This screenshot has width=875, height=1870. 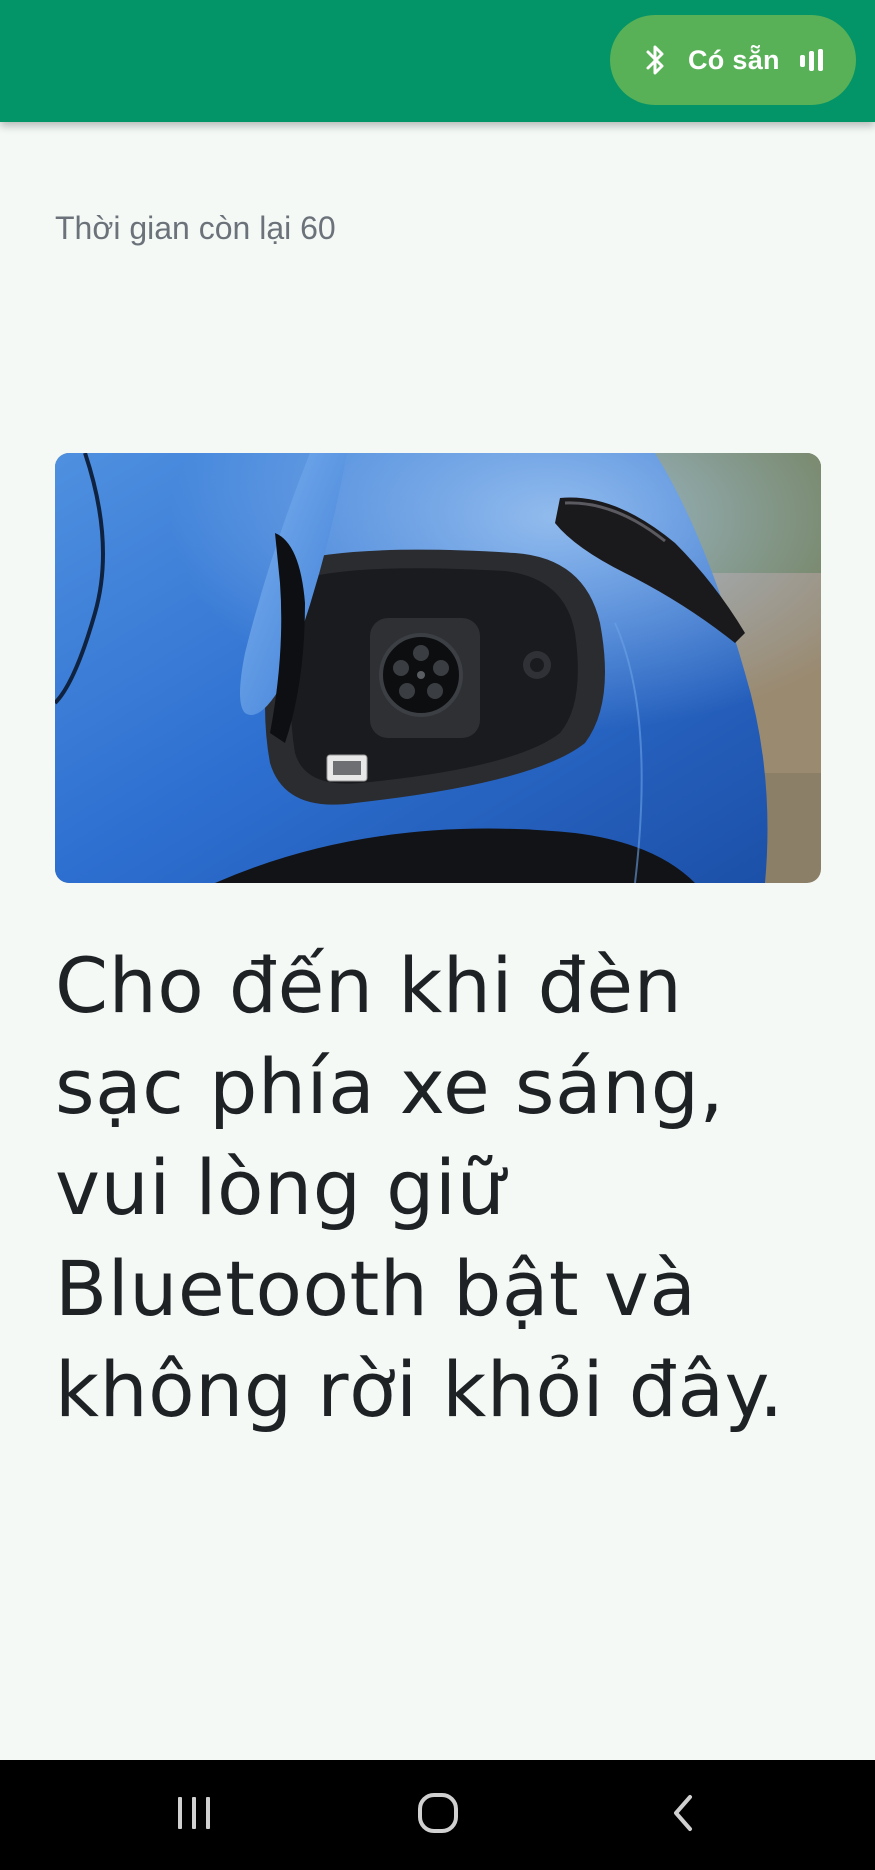 What do you see at coordinates (195, 228) in the screenshot?
I see `time-remaining-text: Thời gian còn lại 60` at bounding box center [195, 228].